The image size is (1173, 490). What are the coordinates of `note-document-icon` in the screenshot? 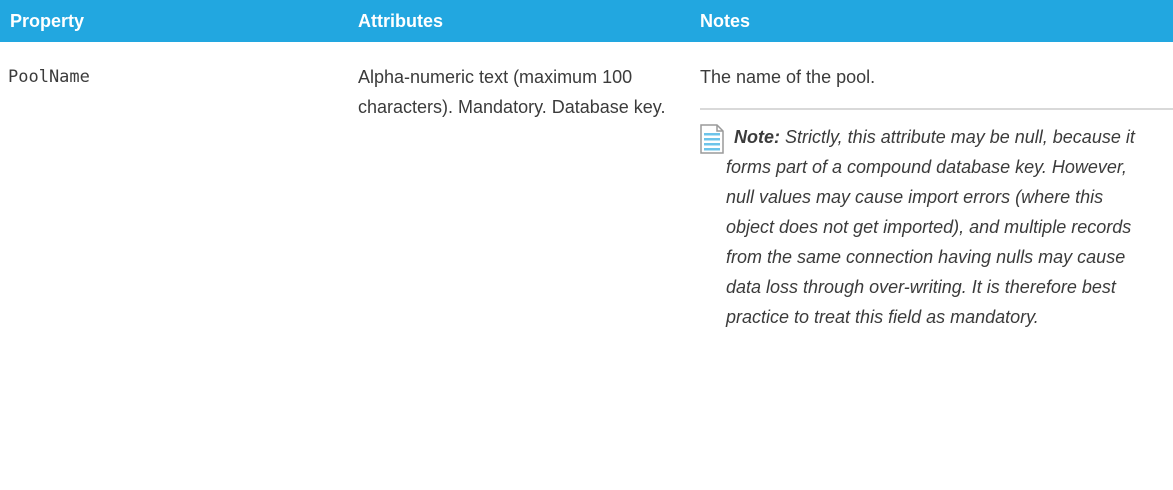 It's located at (712, 139).